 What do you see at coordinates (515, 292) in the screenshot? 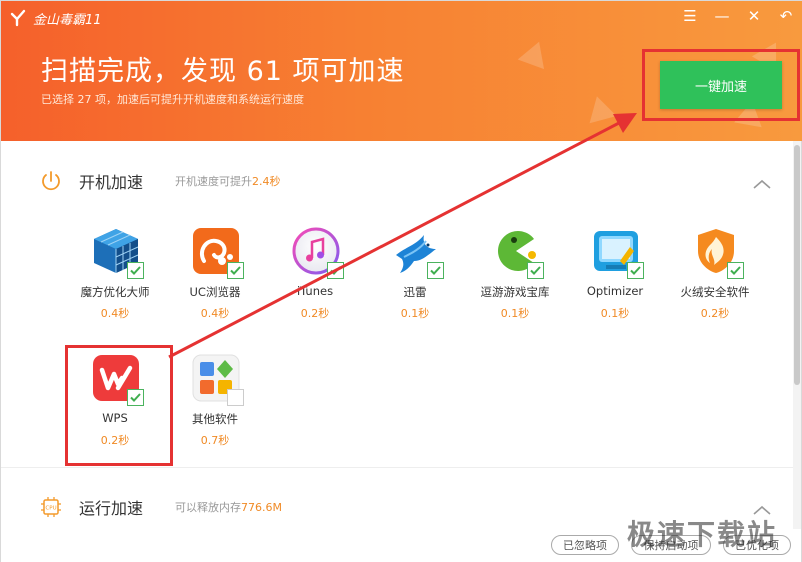
I see `app-name: 逗游游戏宝库` at bounding box center [515, 292].